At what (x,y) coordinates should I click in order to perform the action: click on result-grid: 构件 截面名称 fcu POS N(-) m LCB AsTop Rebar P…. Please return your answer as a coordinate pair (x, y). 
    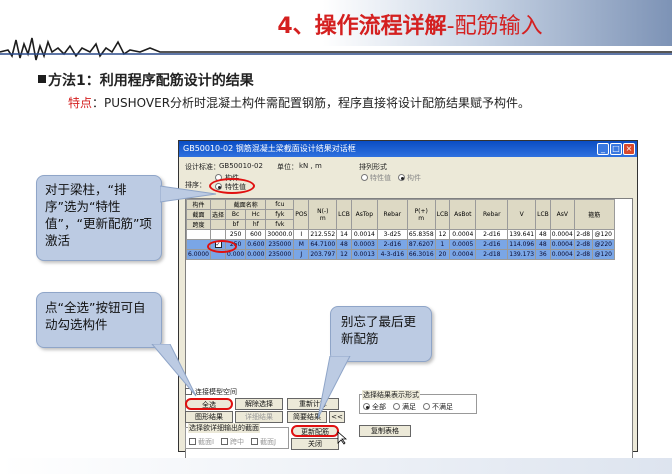
    Looking at the image, I should click on (400, 229).